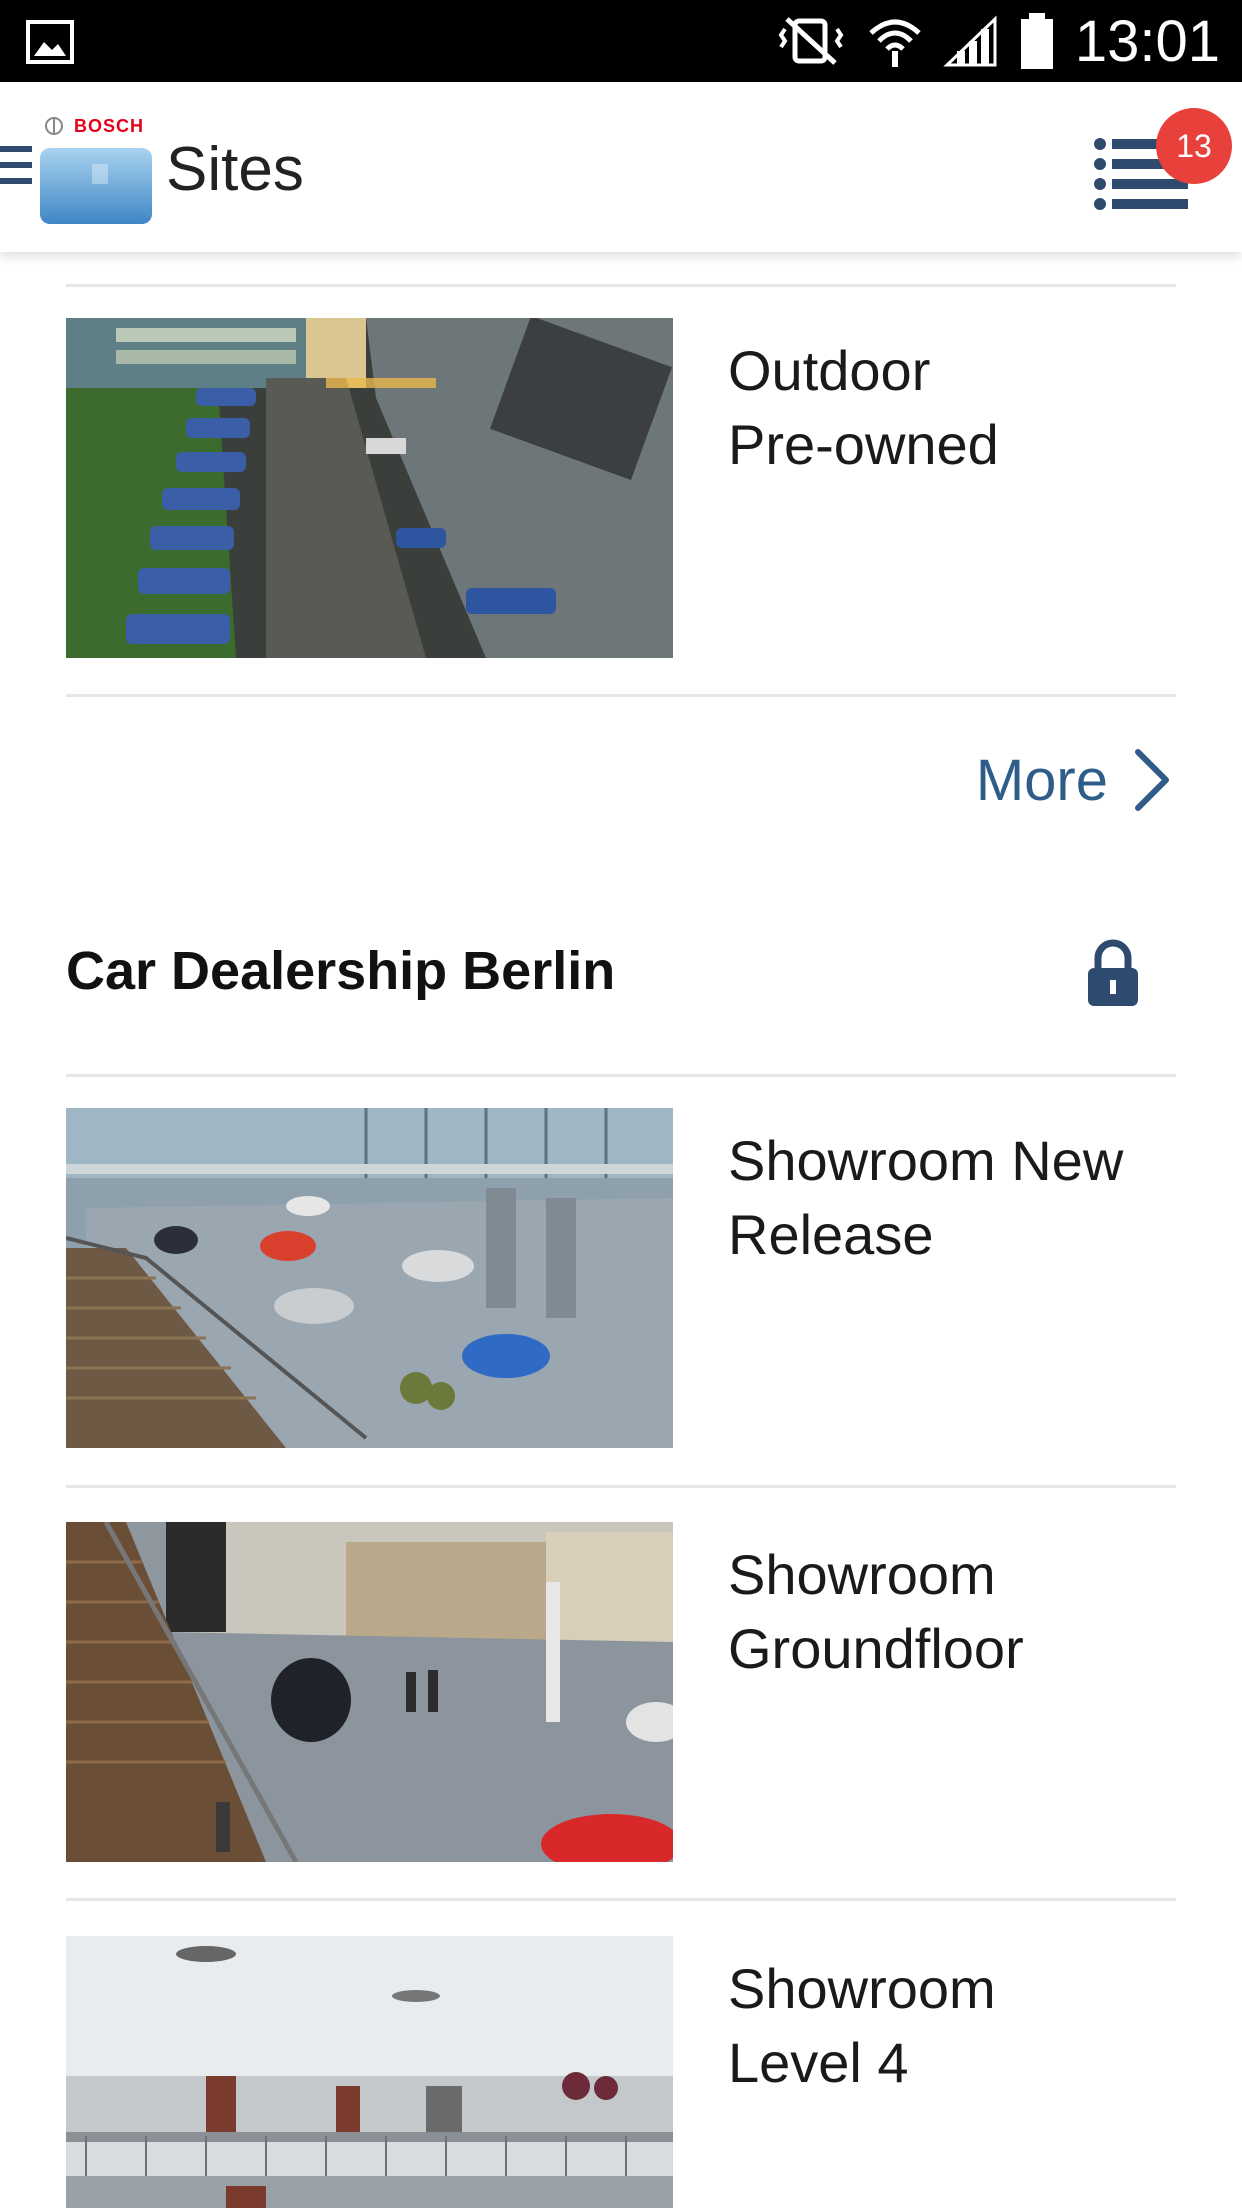 The image size is (1242, 2208). Describe the element at coordinates (1194, 146) in the screenshot. I see `notification-badge: 13` at that location.